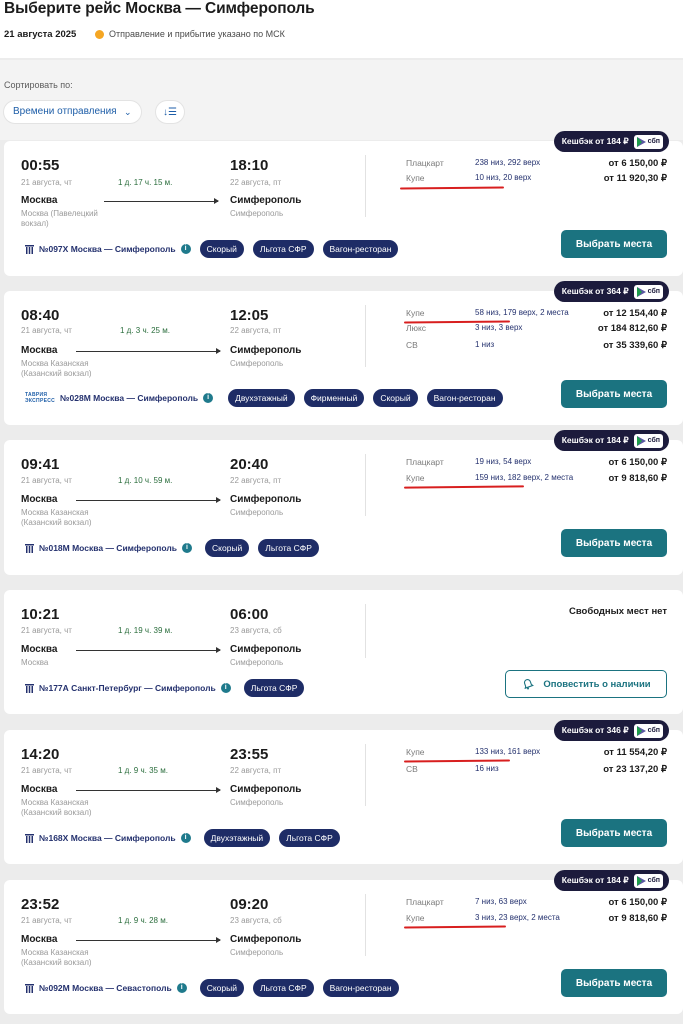 Image resolution: width=683 pixels, height=1024 pixels. What do you see at coordinates (56, 957) in the screenshot?
I see `from-station: Москва Казанская (Казанский вокзал)` at bounding box center [56, 957].